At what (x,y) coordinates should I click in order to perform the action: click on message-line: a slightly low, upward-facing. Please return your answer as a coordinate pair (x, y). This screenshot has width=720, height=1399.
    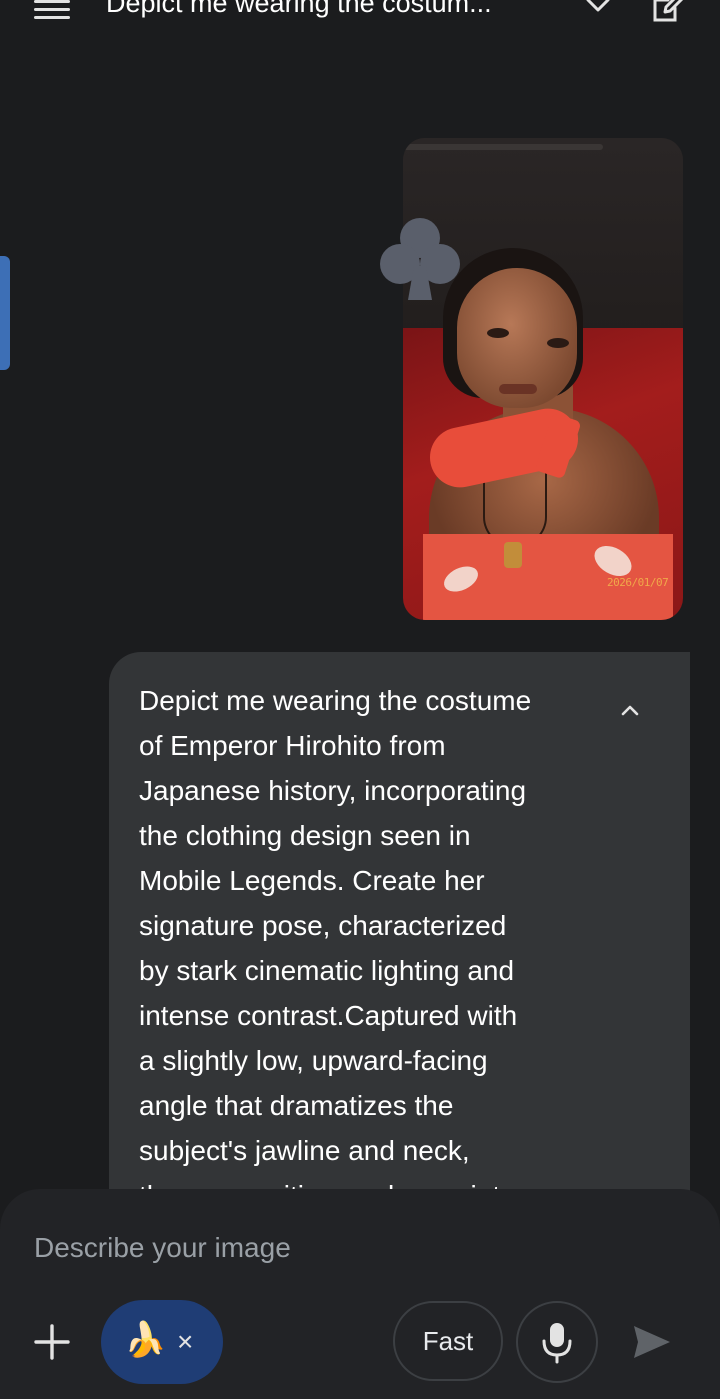
    Looking at the image, I should click on (313, 1060).